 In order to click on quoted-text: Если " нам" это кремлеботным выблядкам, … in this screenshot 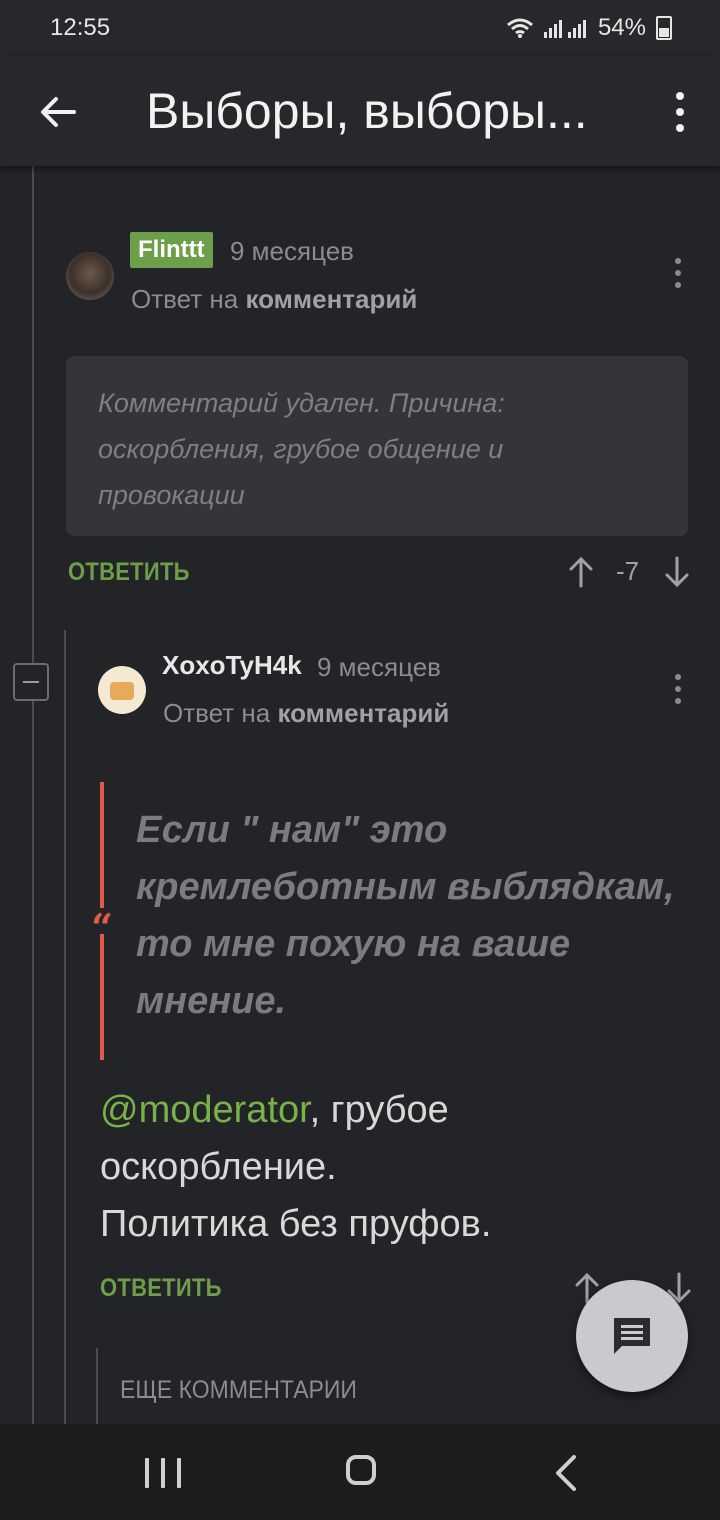, I will do `click(405, 915)`.